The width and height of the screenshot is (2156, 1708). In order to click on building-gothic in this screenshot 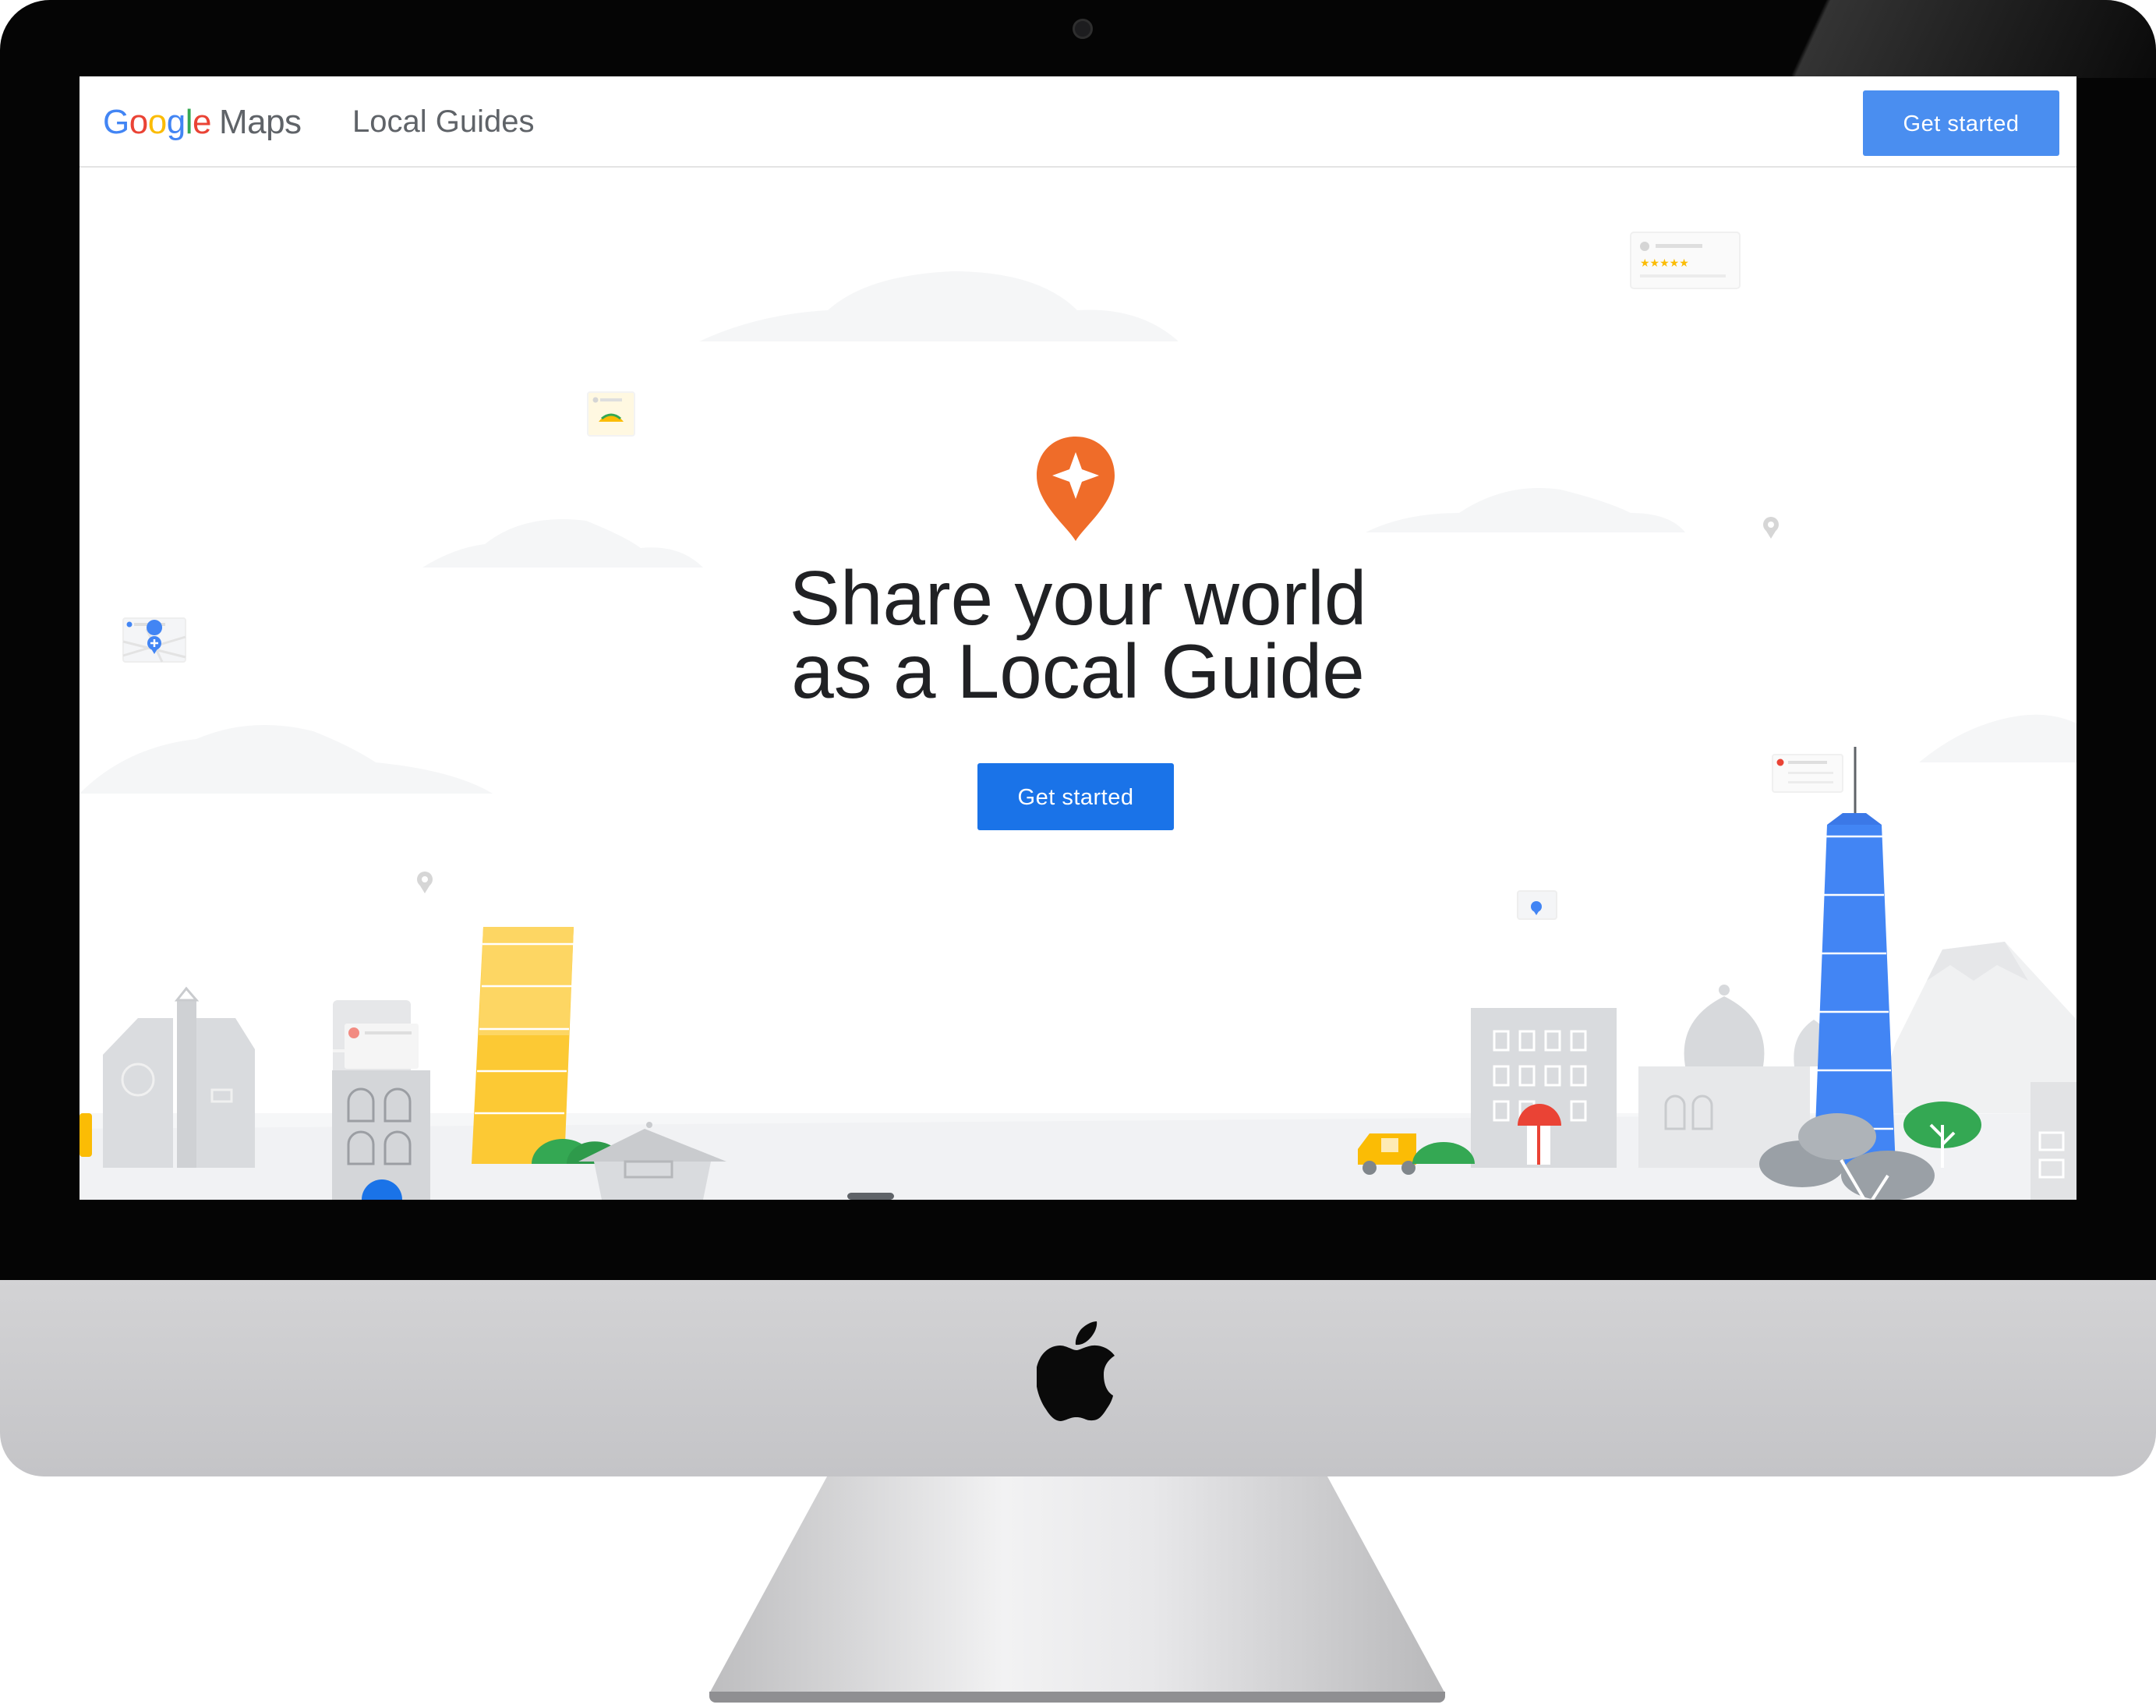, I will do `click(179, 1077)`.